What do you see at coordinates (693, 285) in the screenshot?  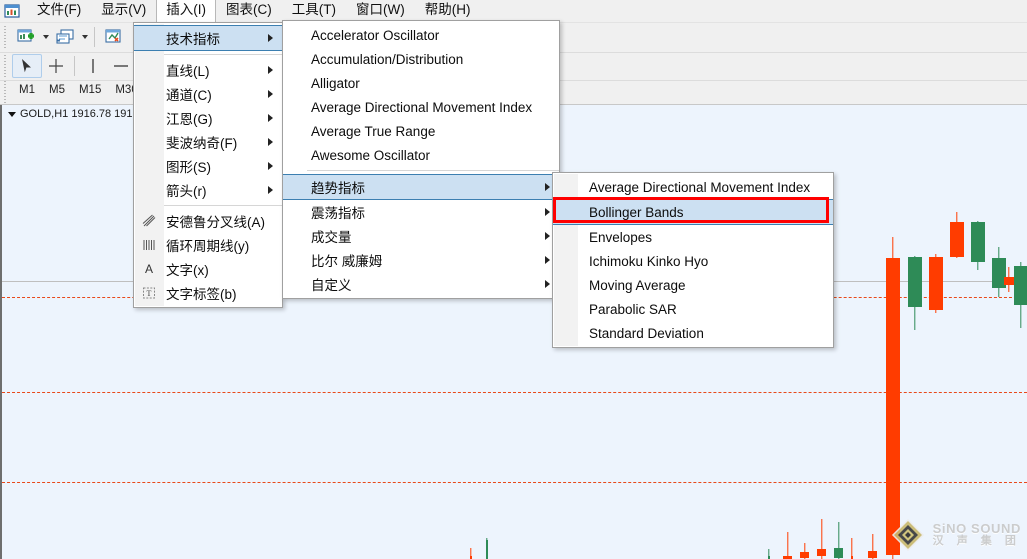 I see `trend-indicator-menu-item: Moving Average` at bounding box center [693, 285].